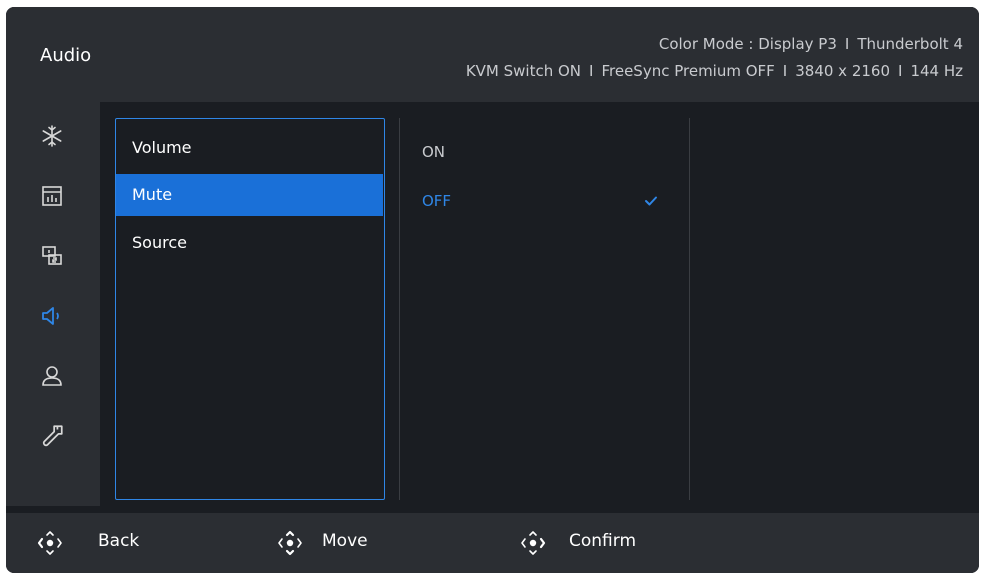  I want to click on connection-status: Thunderbolt 4, so click(910, 44).